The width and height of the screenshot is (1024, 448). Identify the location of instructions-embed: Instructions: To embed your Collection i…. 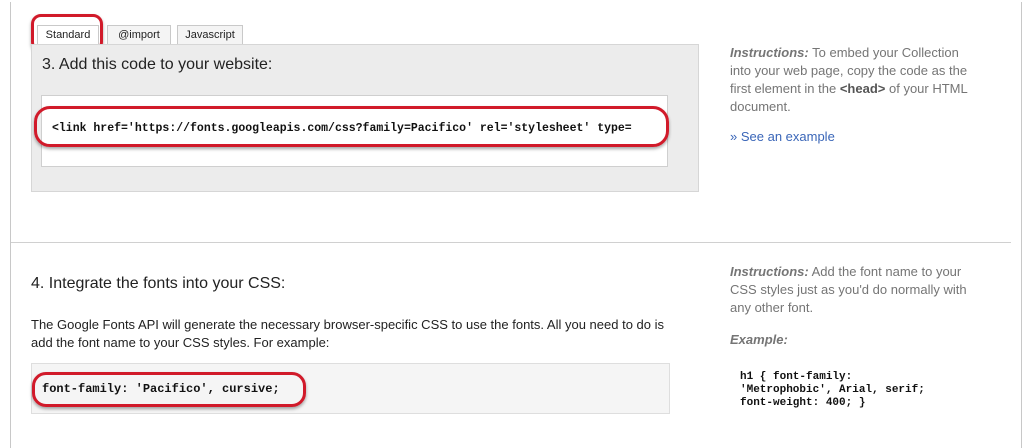
(855, 80).